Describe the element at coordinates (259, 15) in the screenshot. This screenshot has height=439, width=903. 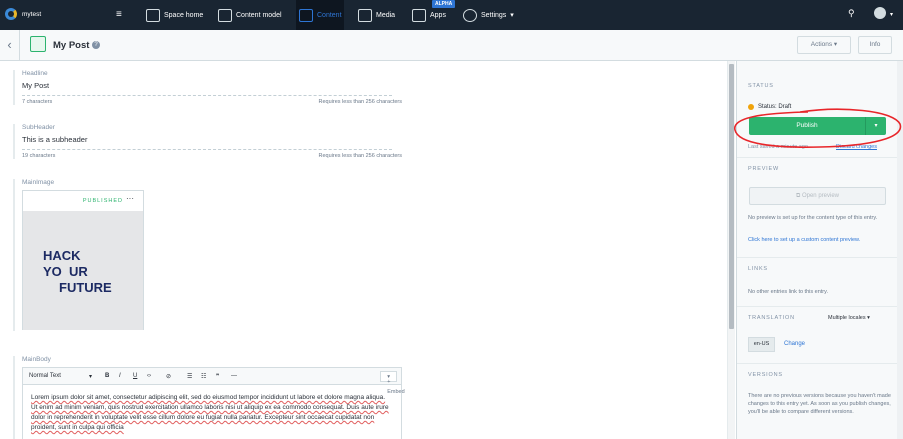
I see `nav-label: Content model` at that location.